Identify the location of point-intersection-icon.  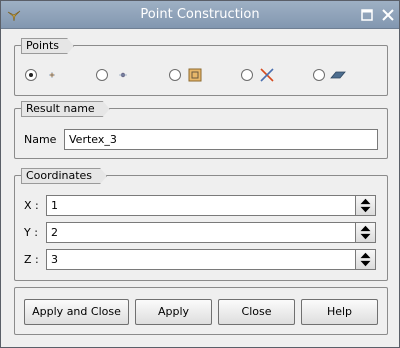
(267, 75).